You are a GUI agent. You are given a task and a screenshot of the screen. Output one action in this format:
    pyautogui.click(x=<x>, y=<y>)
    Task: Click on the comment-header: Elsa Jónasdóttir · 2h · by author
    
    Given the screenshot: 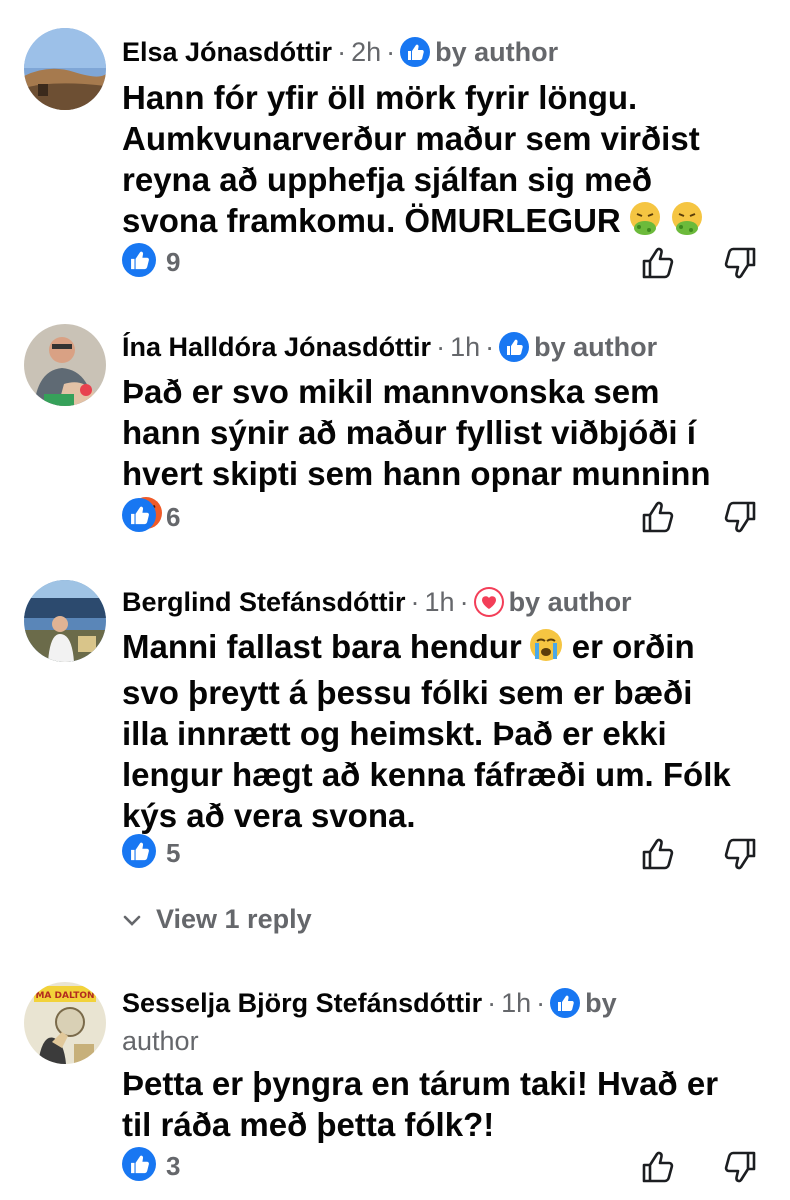 What is the action you would take?
    pyautogui.click(x=436, y=55)
    